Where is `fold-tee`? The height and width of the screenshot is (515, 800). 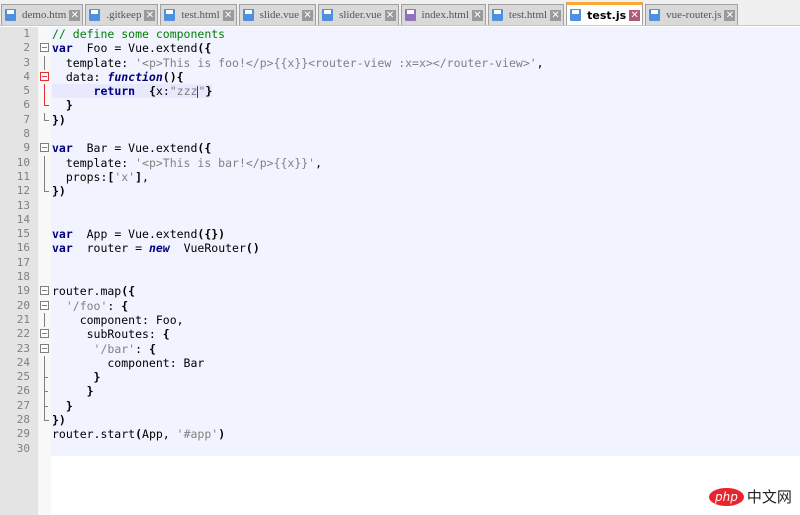
fold-tee is located at coordinates (46, 378).